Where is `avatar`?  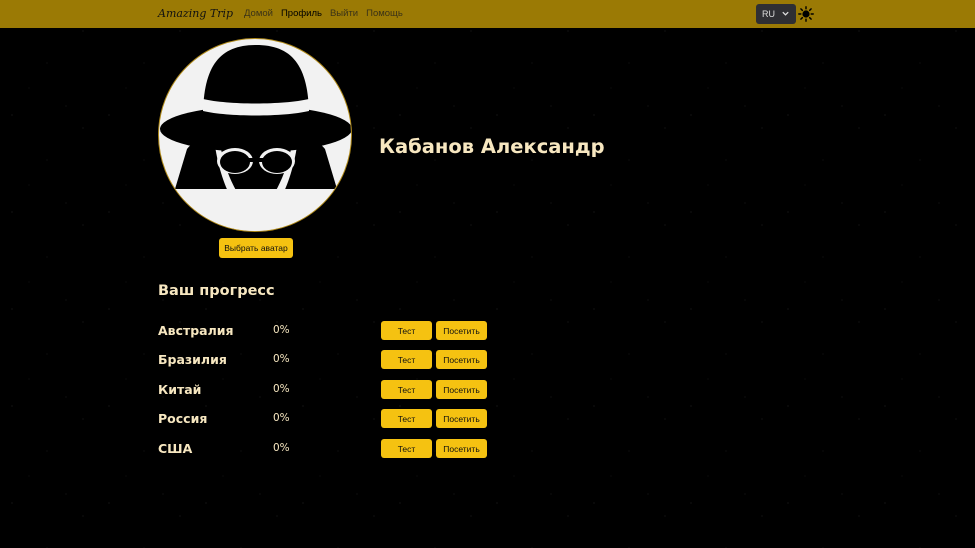
avatar is located at coordinates (255, 135).